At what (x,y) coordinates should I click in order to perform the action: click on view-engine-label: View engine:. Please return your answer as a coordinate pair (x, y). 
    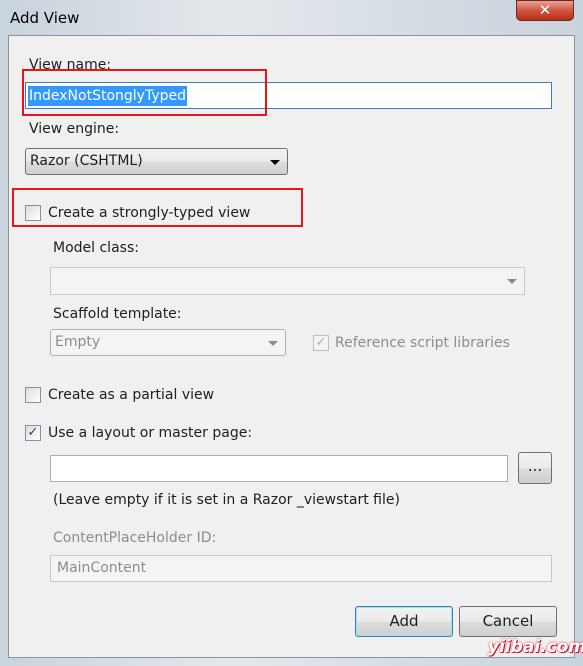
    Looking at the image, I should click on (74, 129).